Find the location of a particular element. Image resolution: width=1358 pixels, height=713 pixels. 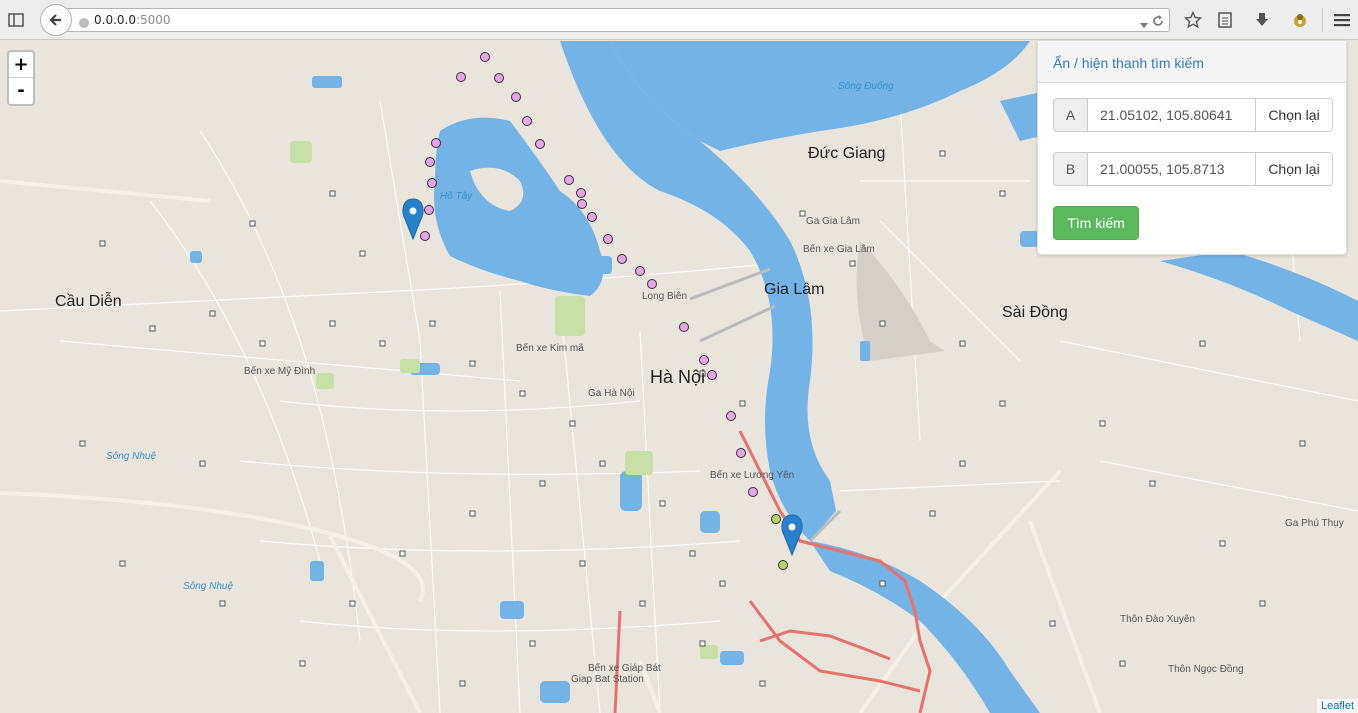

reload-icon is located at coordinates (1158, 22).